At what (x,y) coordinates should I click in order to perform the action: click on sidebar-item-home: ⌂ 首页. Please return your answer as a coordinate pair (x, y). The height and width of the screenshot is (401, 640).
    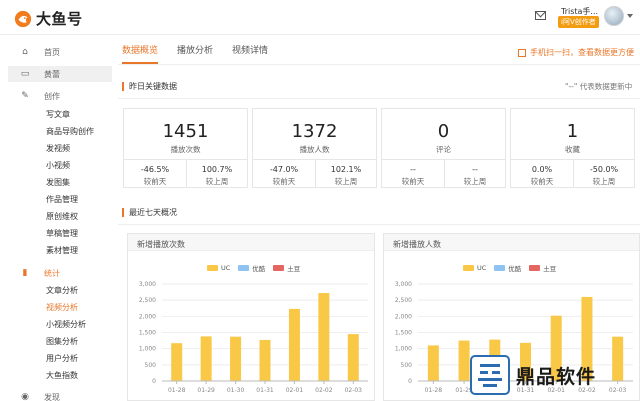
    Looking at the image, I should click on (60, 52).